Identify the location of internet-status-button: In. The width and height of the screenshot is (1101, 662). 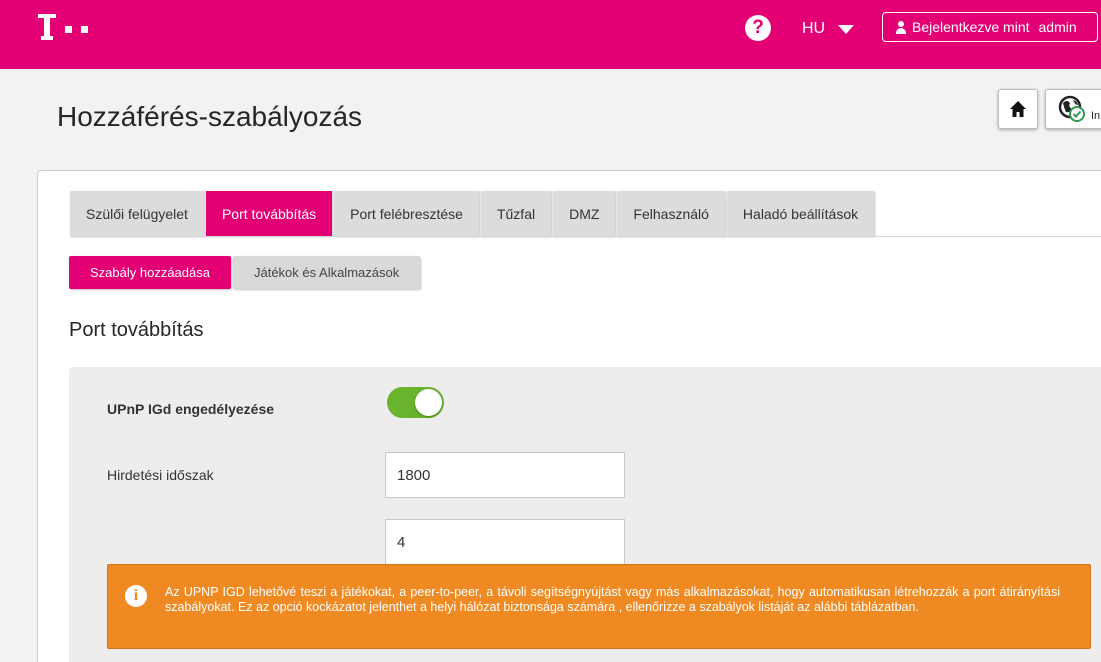
(1073, 109).